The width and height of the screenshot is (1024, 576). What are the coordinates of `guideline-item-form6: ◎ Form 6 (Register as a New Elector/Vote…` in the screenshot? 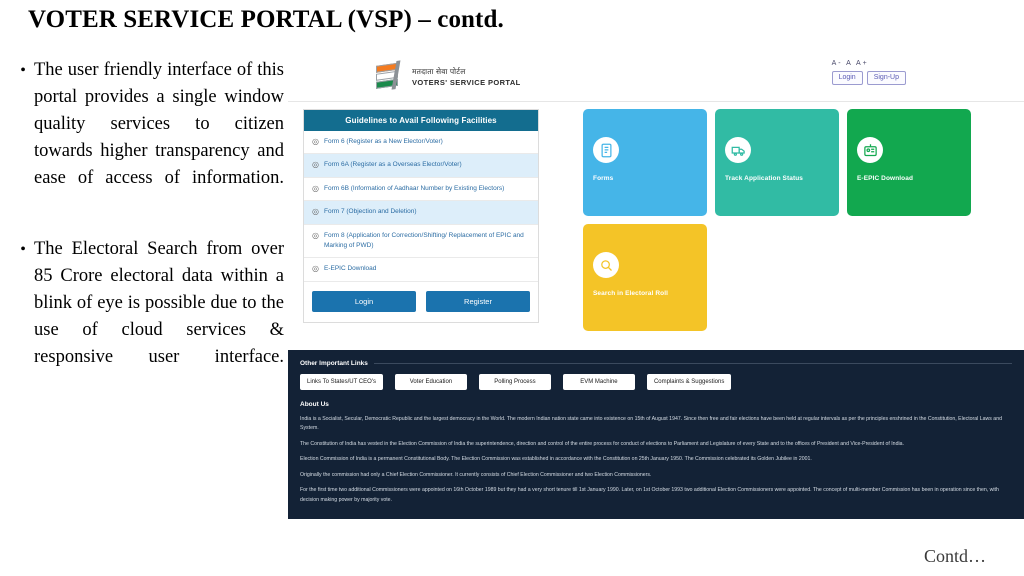 It's located at (421, 143).